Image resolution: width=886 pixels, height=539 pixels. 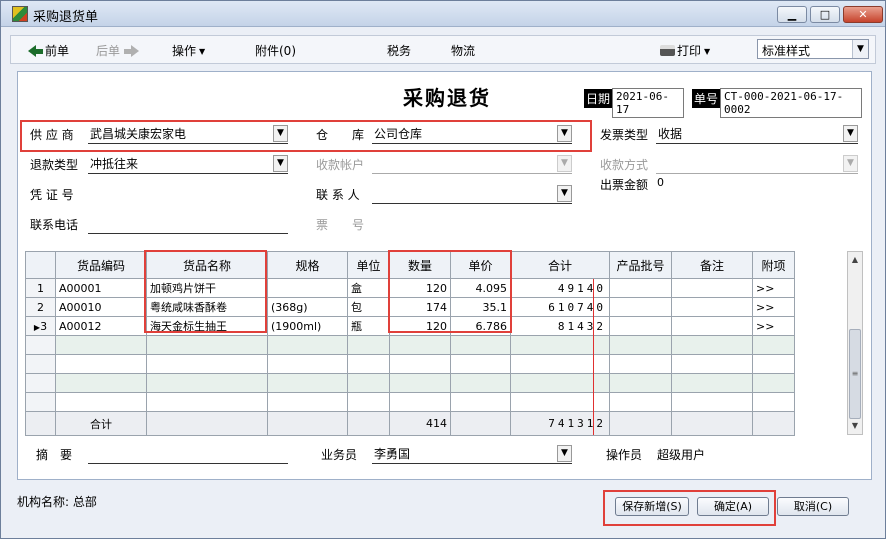 I want to click on invoice-type-label: 发票类型, so click(x=624, y=135).